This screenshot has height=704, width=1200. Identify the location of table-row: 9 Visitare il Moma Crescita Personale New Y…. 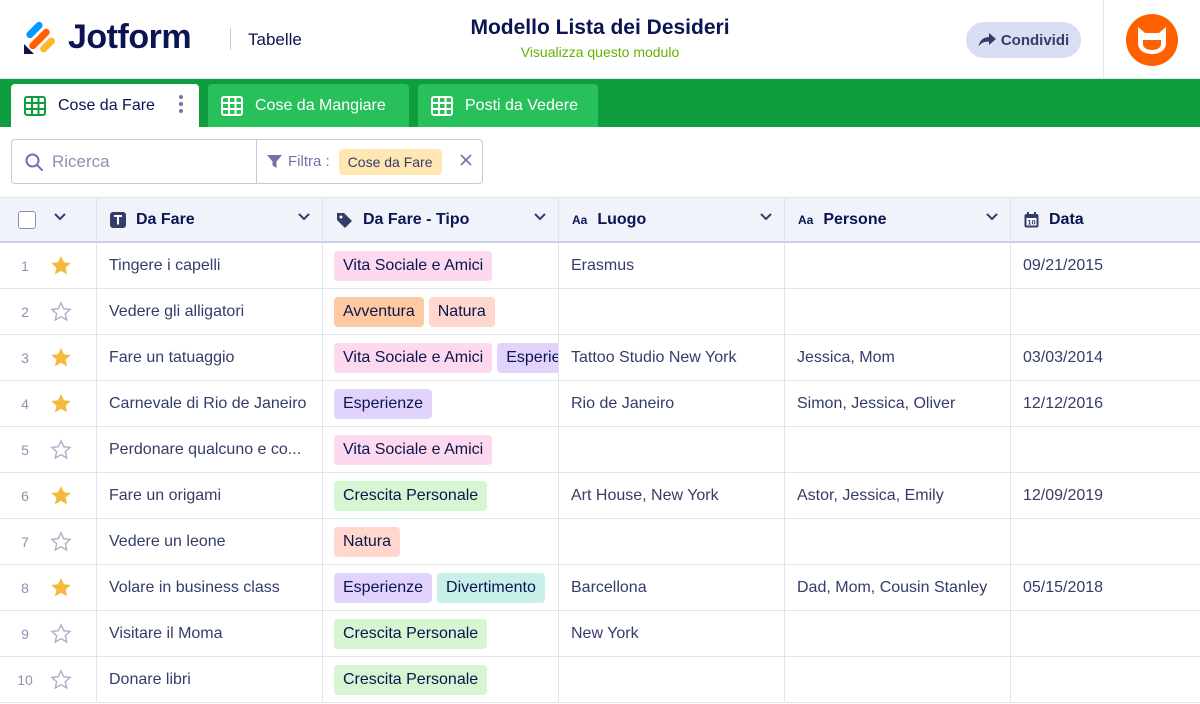
(600, 634).